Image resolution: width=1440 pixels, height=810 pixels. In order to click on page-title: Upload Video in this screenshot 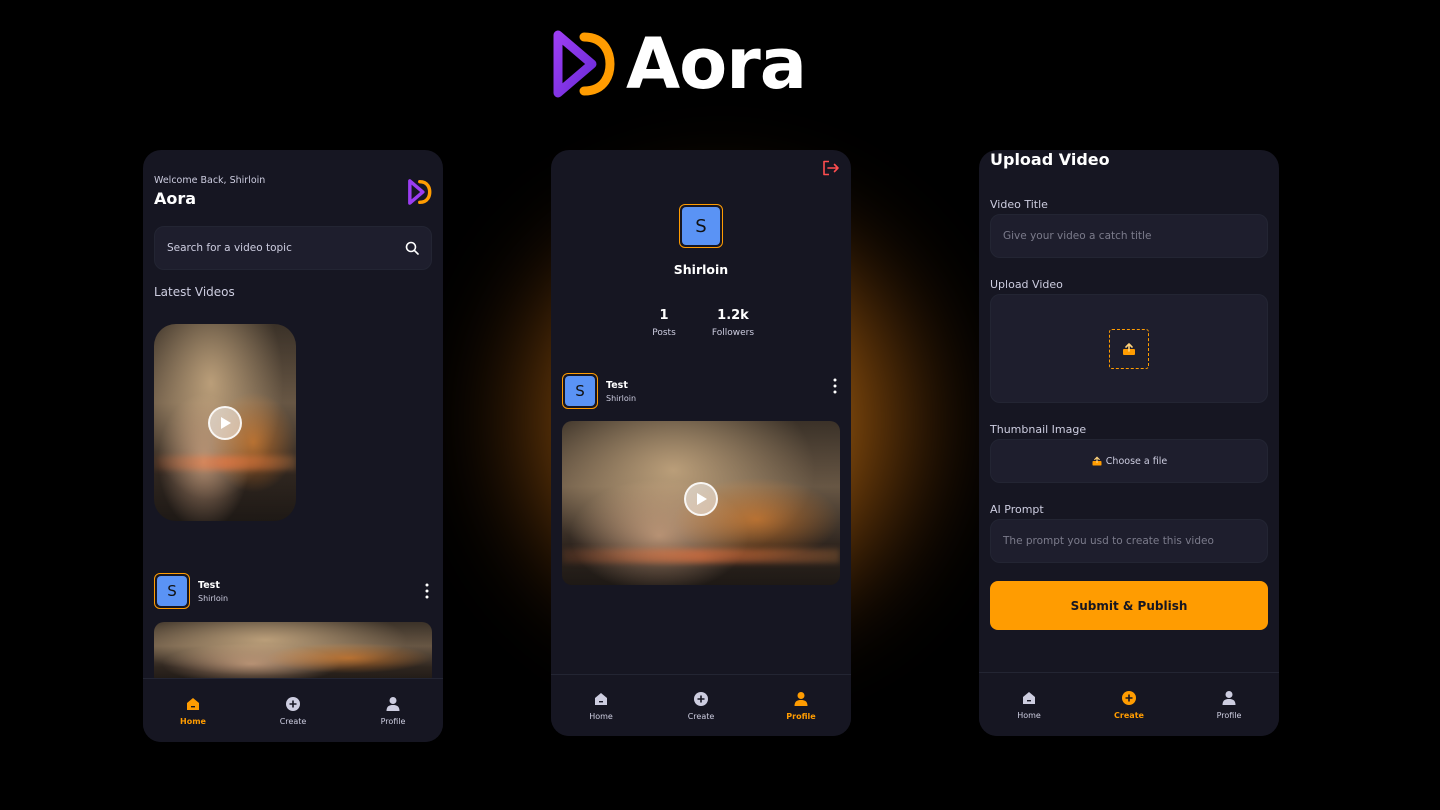, I will do `click(1050, 159)`.